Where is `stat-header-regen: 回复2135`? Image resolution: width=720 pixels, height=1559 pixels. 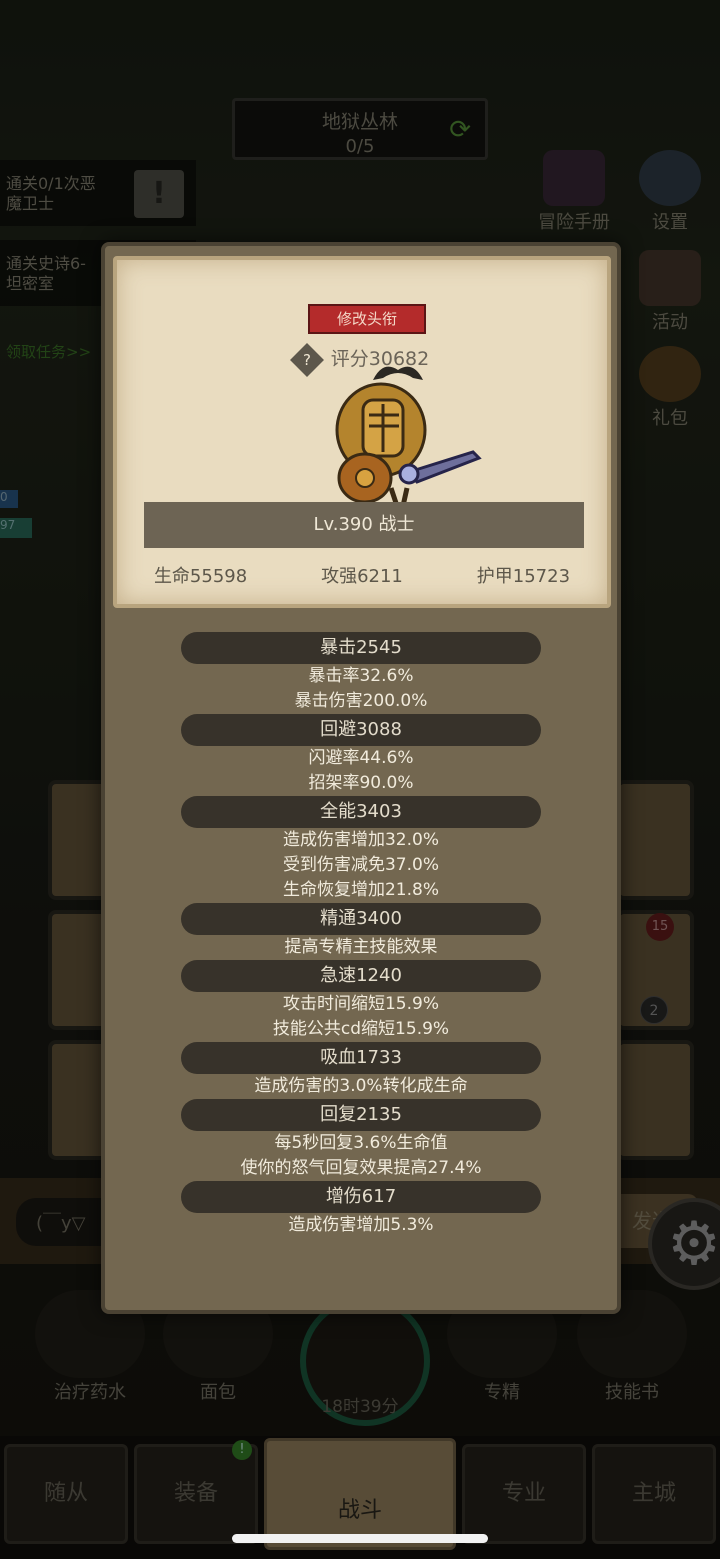 stat-header-regen: 回复2135 is located at coordinates (361, 1115).